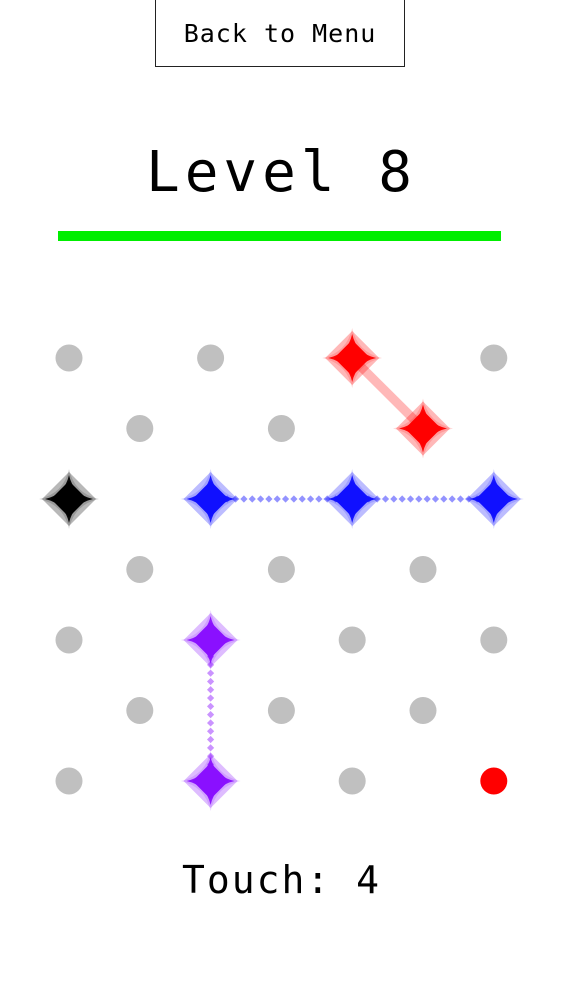 This screenshot has height=1000, width=563. I want to click on touch-counter: Touch: 4, so click(281, 880).